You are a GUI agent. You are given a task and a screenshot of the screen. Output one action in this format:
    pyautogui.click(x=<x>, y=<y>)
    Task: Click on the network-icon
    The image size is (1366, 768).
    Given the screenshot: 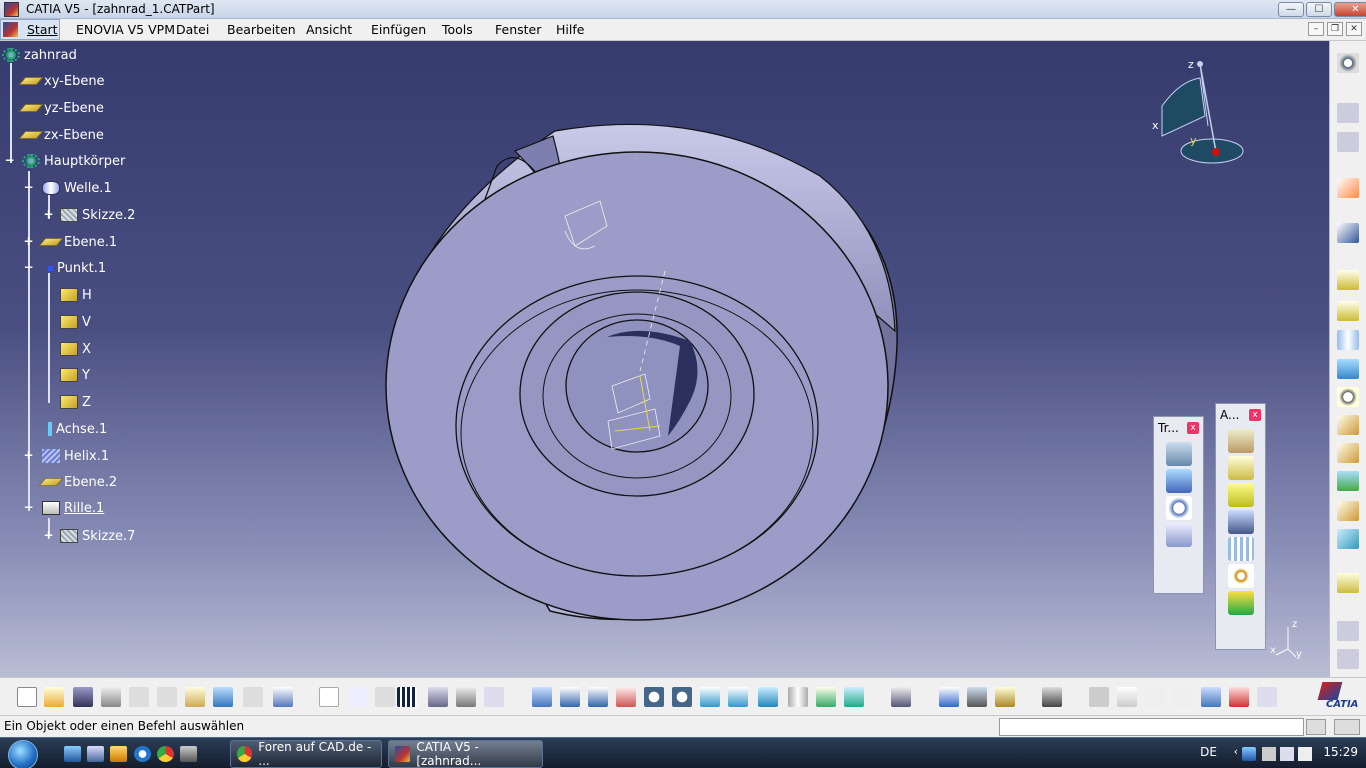 What is the action you would take?
    pyautogui.click(x=1269, y=754)
    